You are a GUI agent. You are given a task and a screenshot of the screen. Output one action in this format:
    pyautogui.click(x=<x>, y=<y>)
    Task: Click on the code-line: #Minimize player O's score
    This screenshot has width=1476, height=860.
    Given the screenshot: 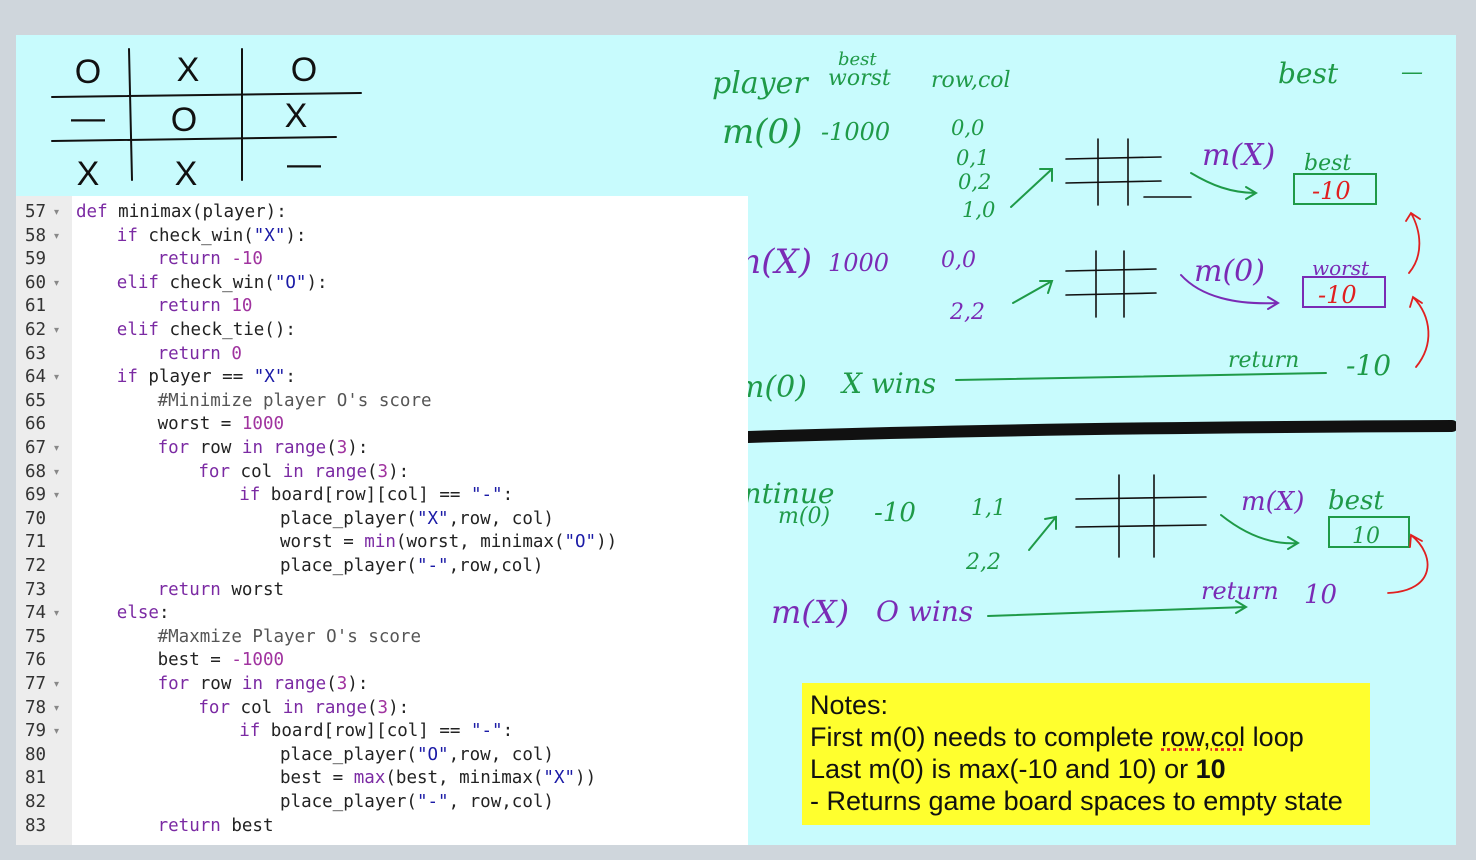 What is the action you would take?
    pyautogui.click(x=295, y=402)
    